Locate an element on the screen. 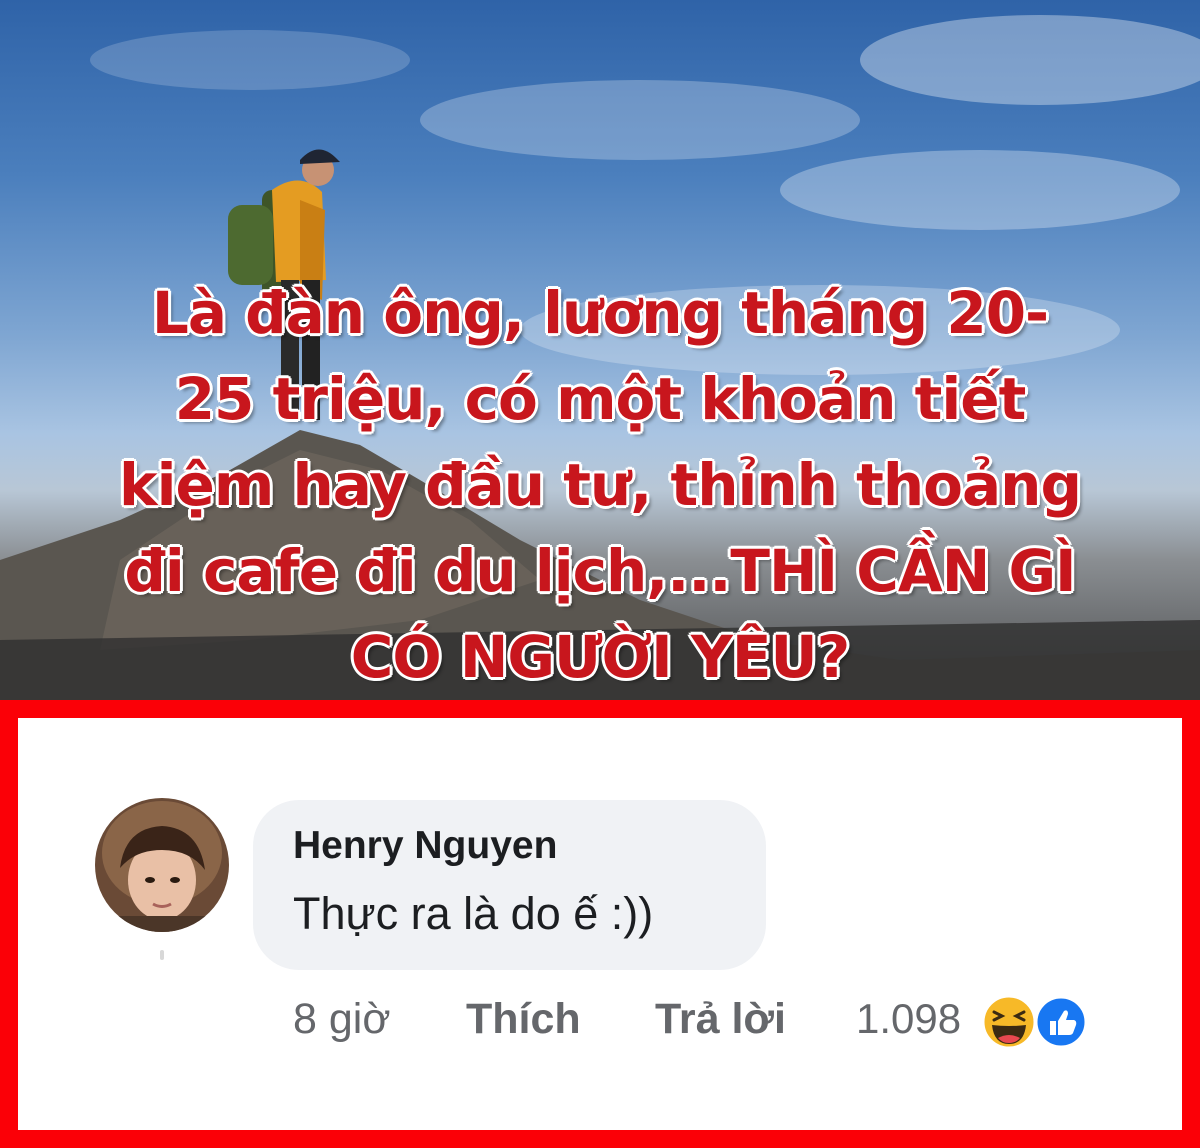 The image size is (1200, 1148). avatar-photo is located at coordinates (162, 865).